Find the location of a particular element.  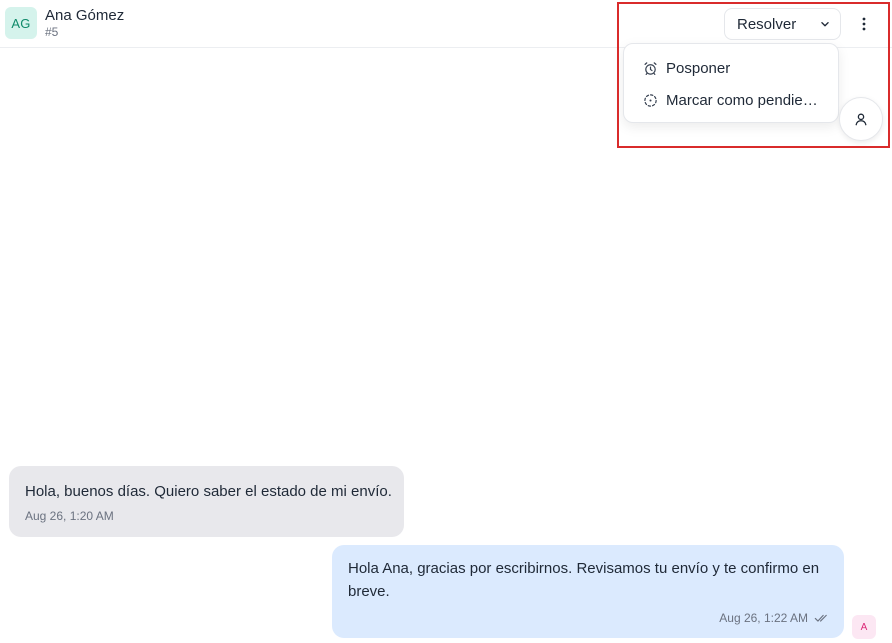

resolve-button: Resolver is located at coordinates (782, 24).